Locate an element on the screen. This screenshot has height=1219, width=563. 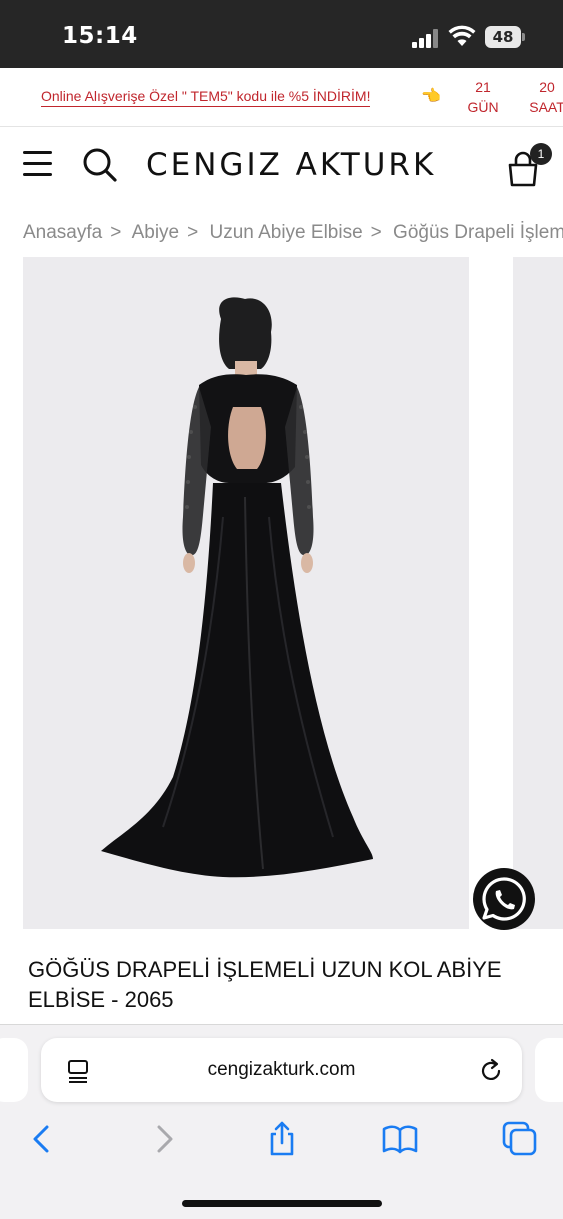
address-bar: cengizakturk.com is located at coordinates (281, 1070).